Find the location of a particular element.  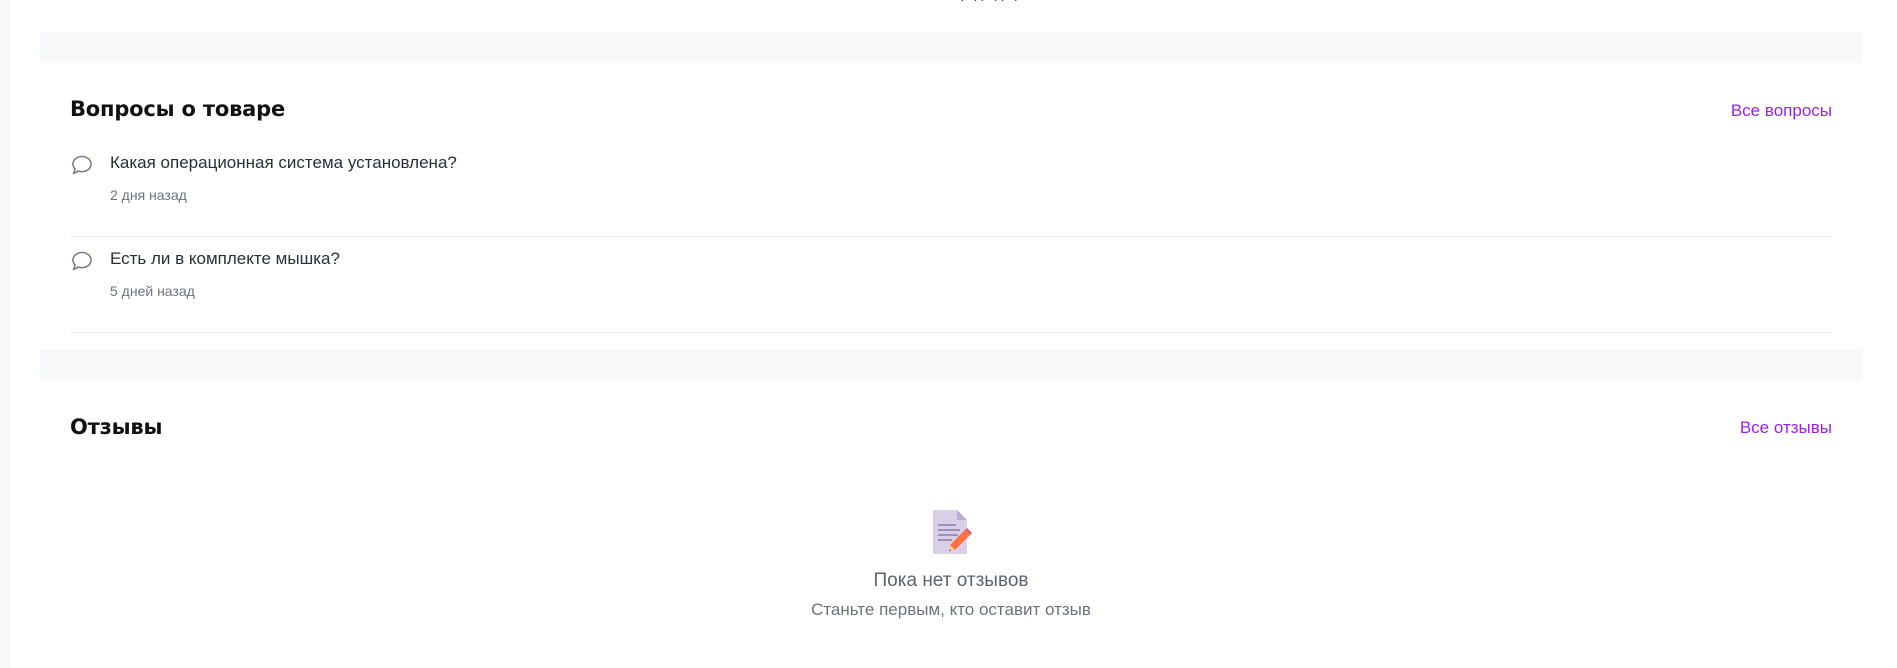

question-date: 5 дней назад is located at coordinates (152, 291).